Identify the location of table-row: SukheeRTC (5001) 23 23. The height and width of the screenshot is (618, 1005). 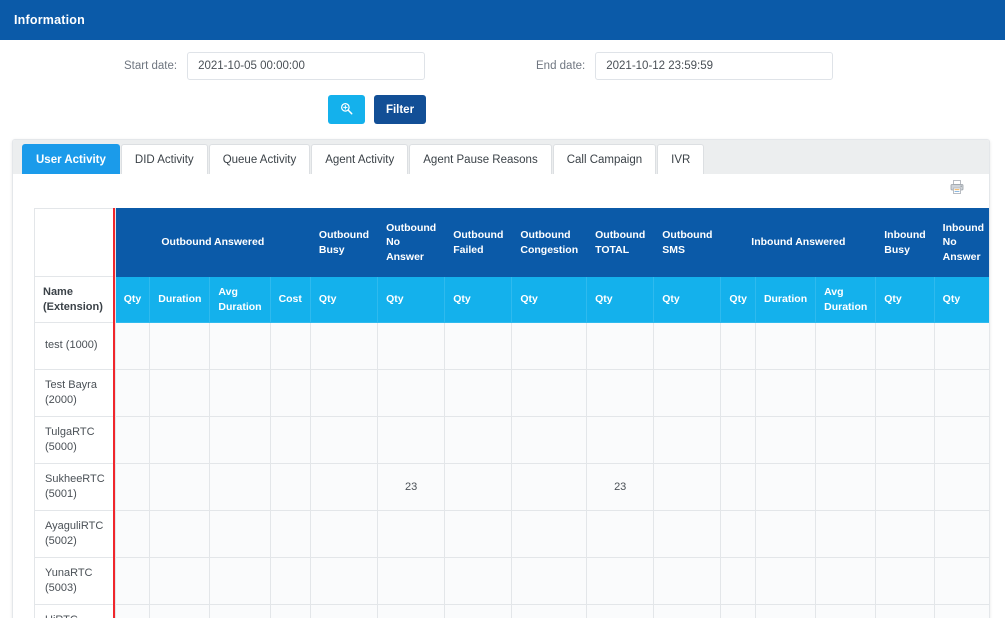
(511, 487).